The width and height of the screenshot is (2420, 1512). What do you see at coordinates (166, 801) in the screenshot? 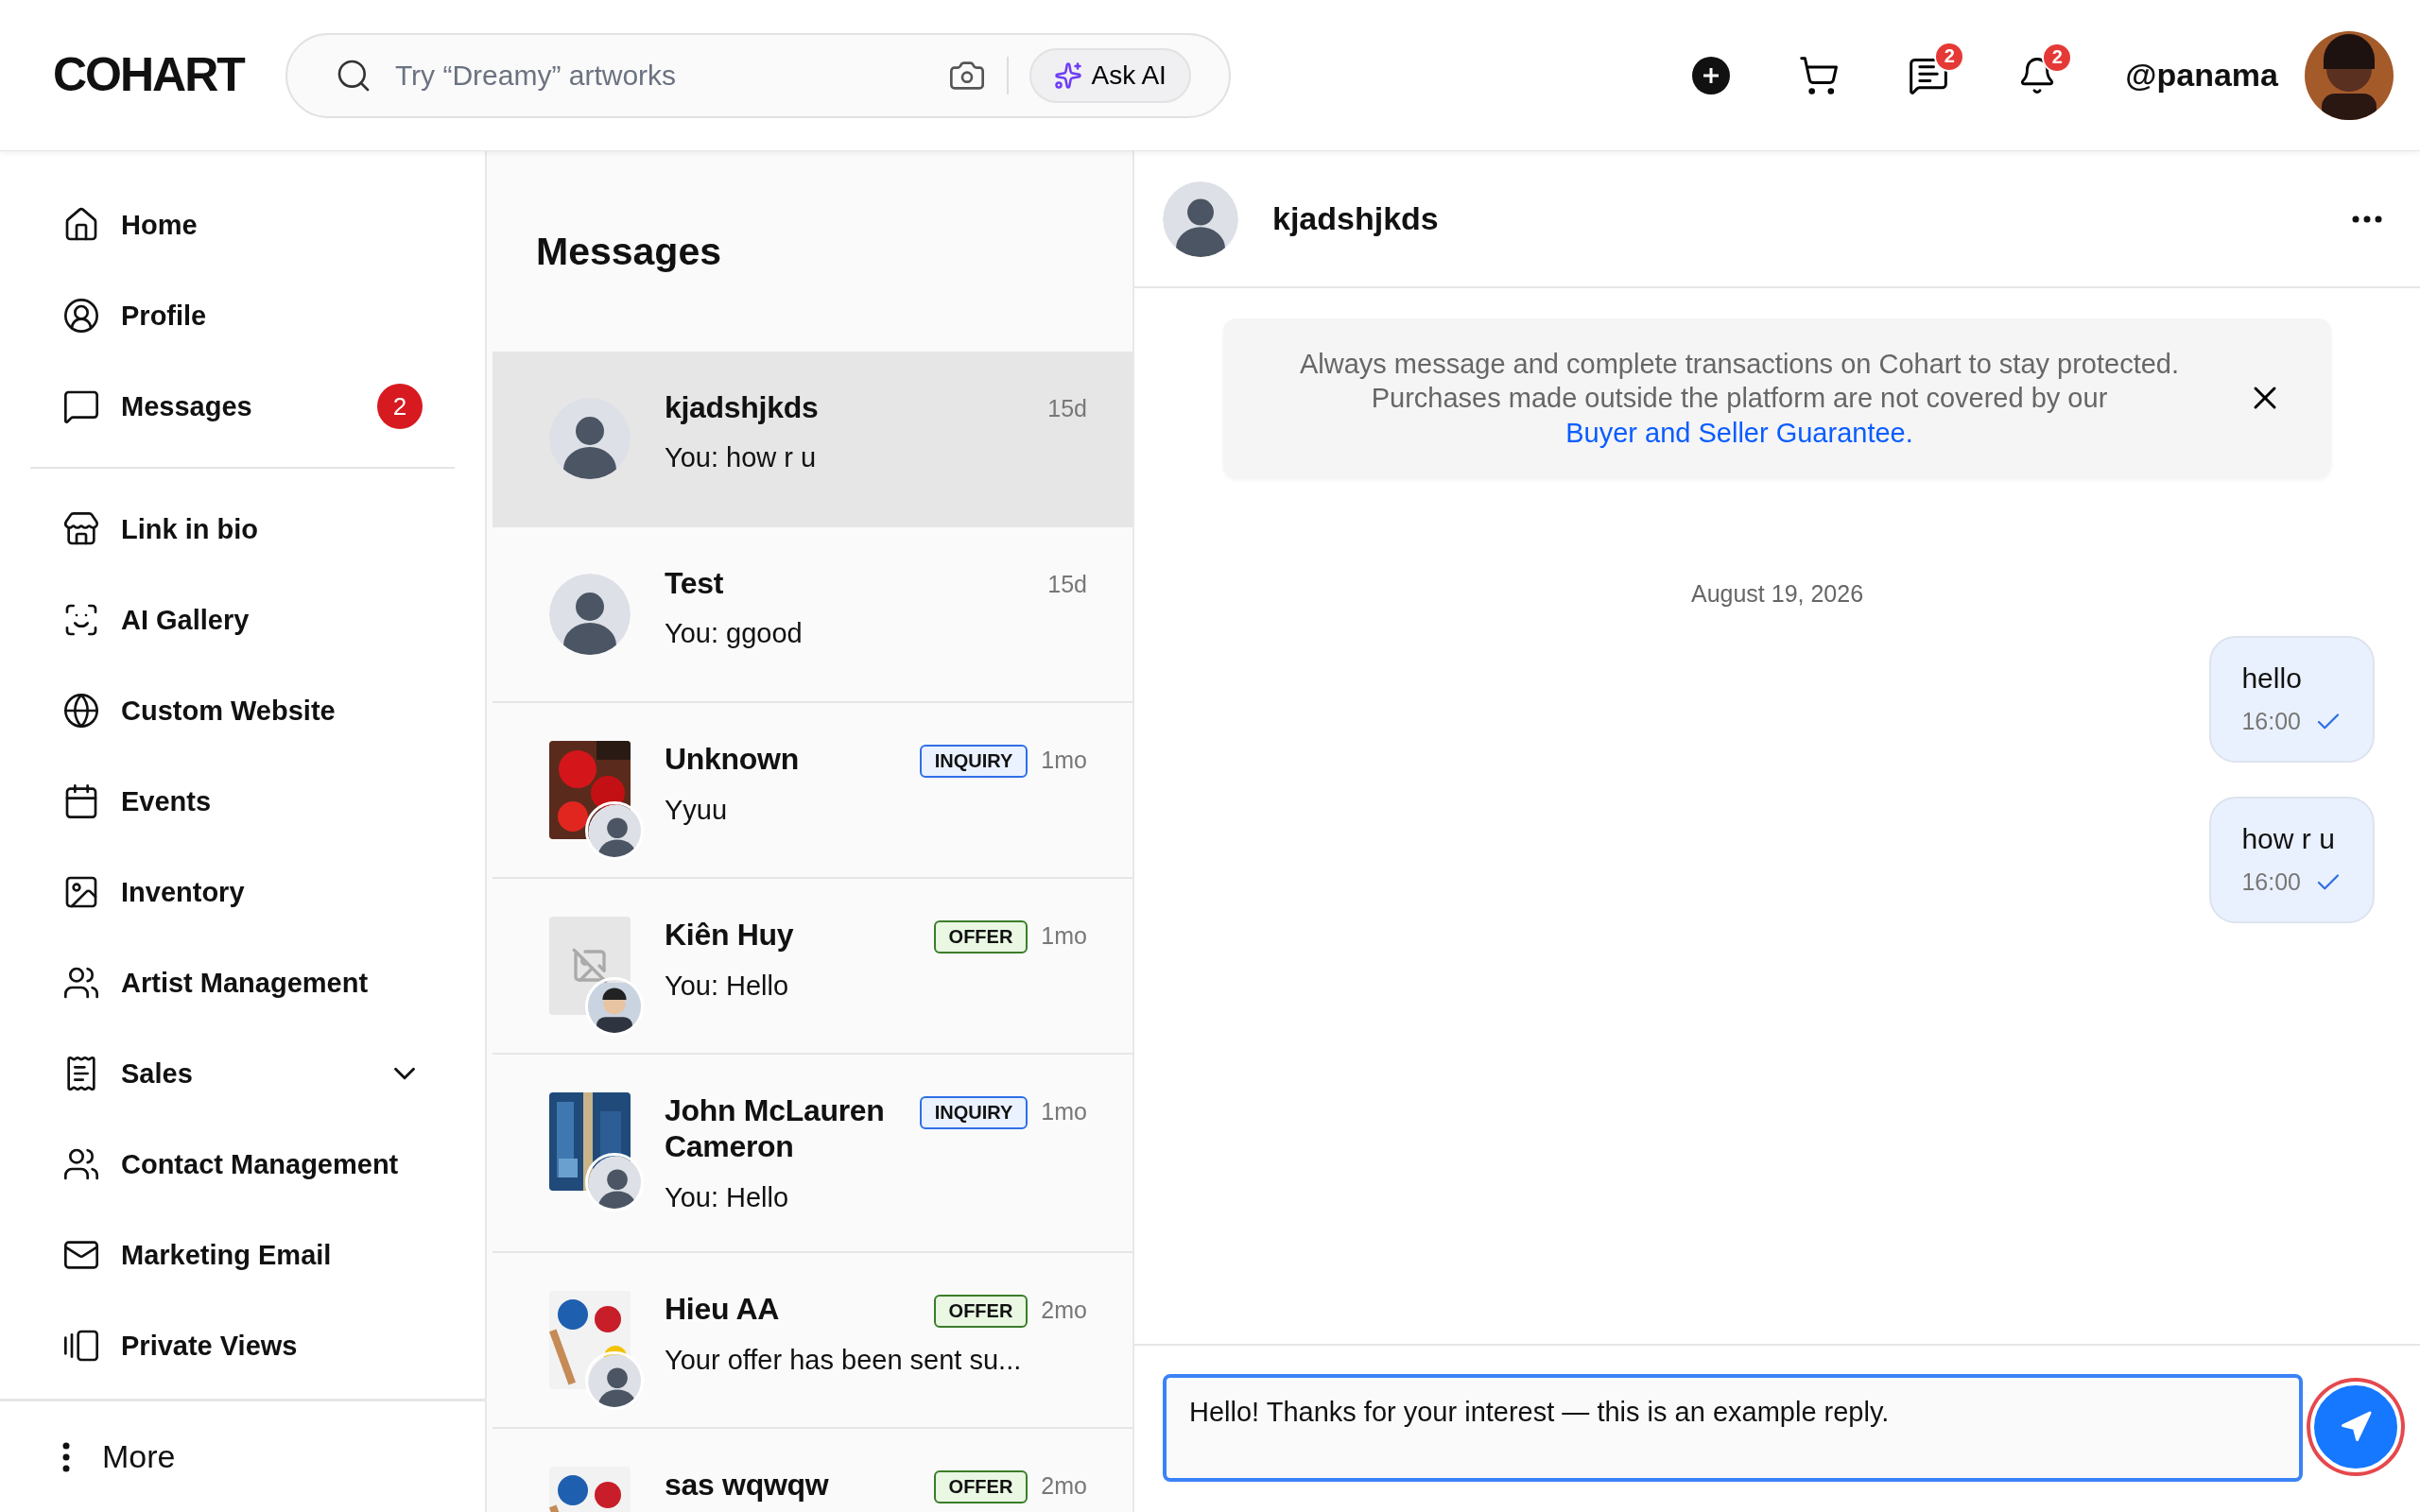
I see `sidebar-label: Events` at bounding box center [166, 801].